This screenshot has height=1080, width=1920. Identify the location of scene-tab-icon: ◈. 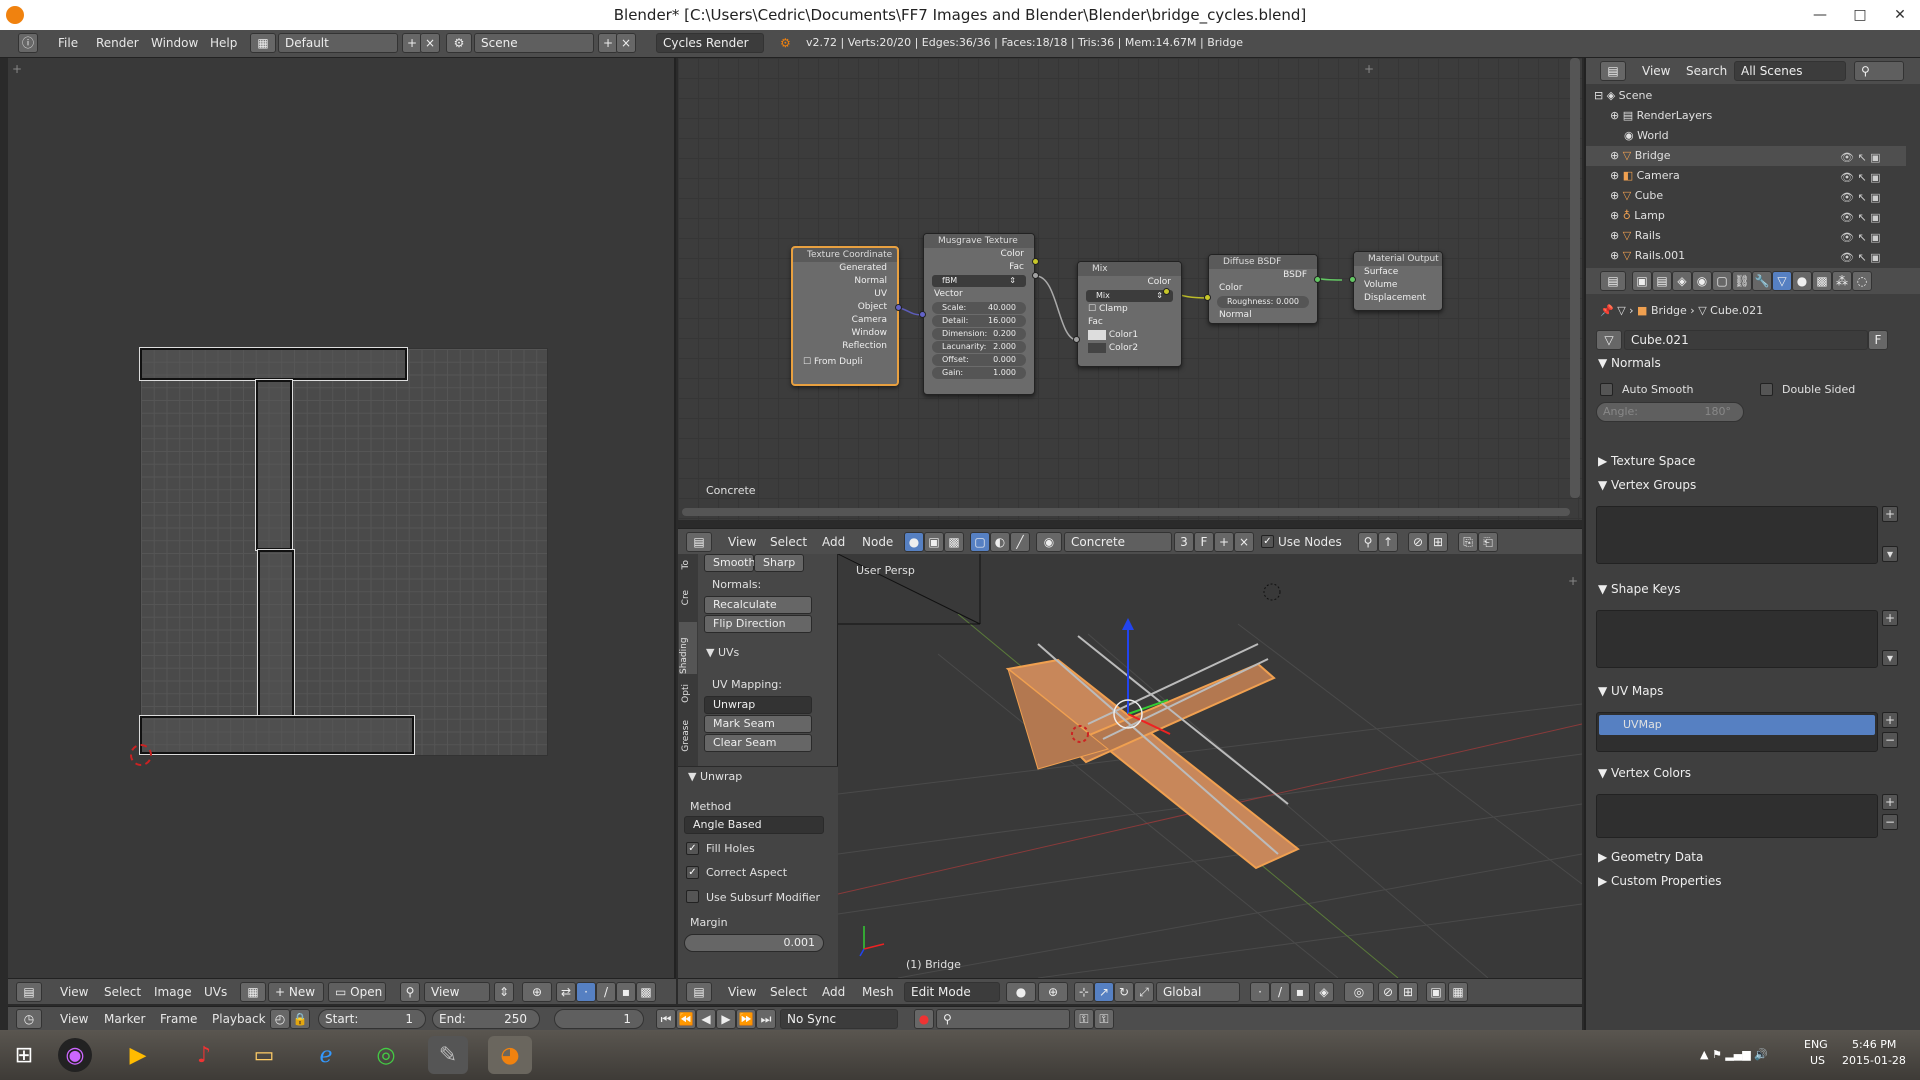
(1682, 281).